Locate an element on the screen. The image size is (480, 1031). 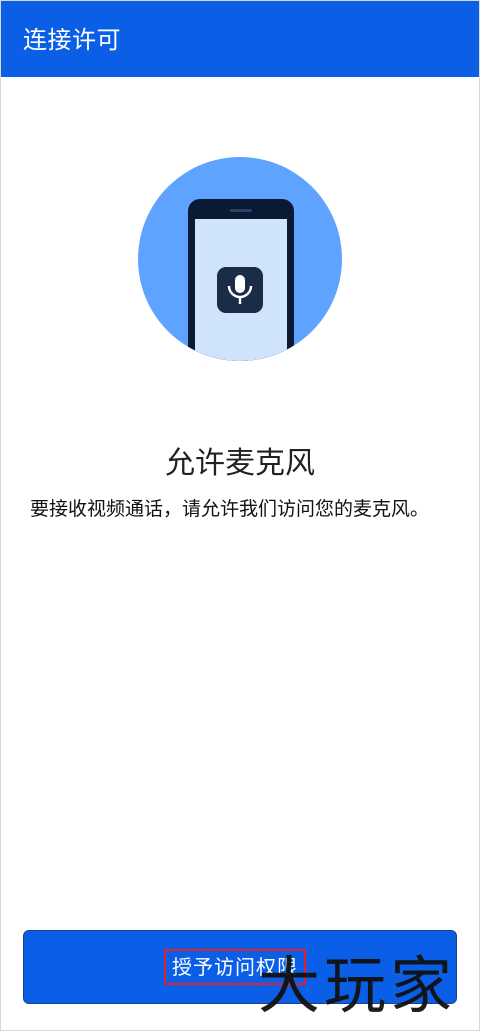
permission-heading: 允许麦克风 is located at coordinates (240, 463).